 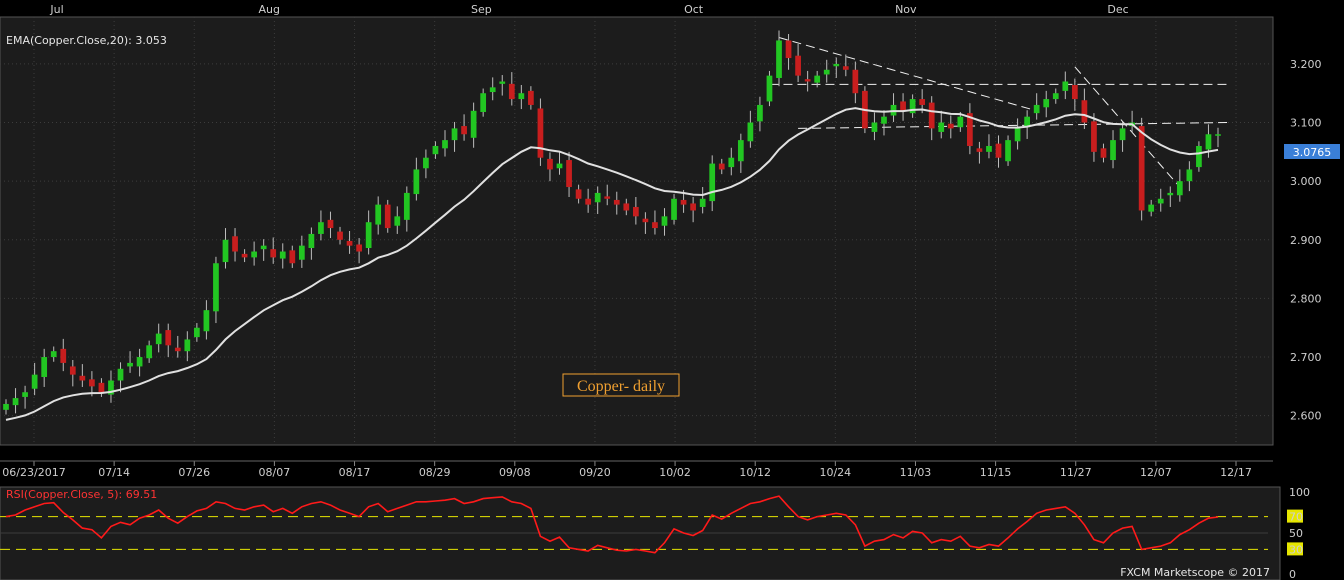 What do you see at coordinates (81, 494) in the screenshot?
I see `rsi-indicator-label: RSI(Copper.Close, 5): 69.51` at bounding box center [81, 494].